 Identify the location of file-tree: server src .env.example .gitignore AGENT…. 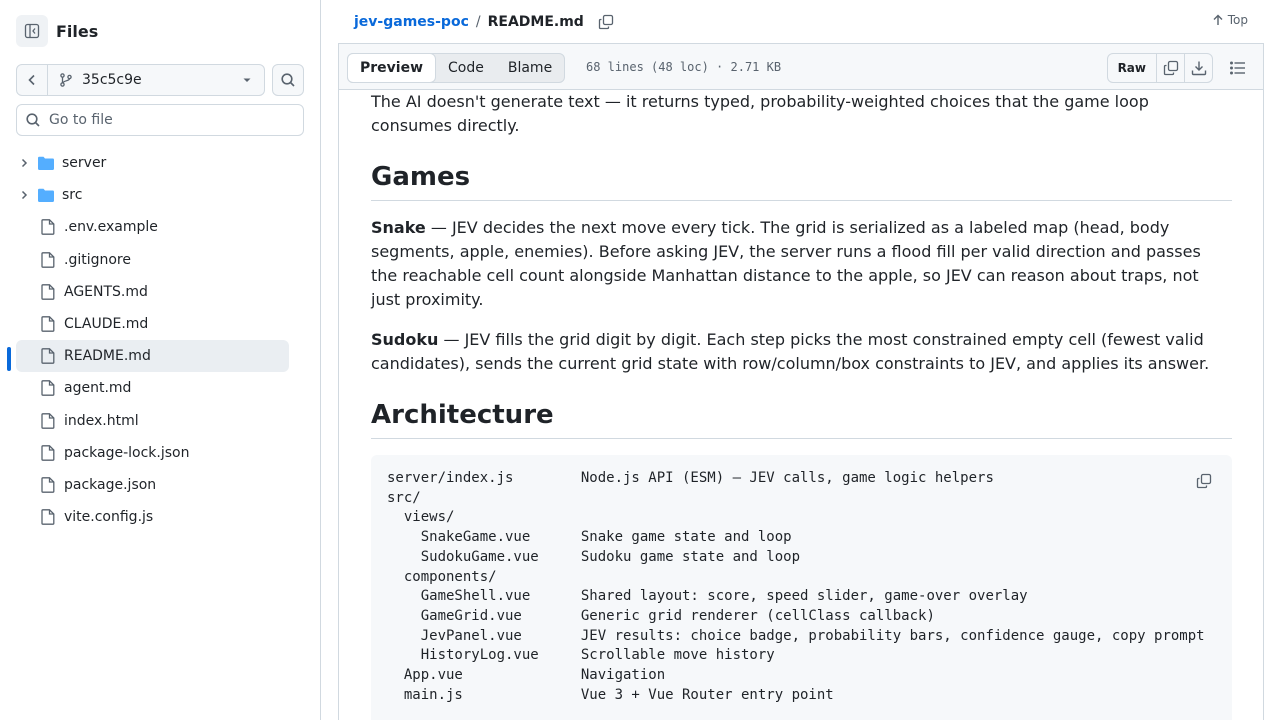
(148, 340).